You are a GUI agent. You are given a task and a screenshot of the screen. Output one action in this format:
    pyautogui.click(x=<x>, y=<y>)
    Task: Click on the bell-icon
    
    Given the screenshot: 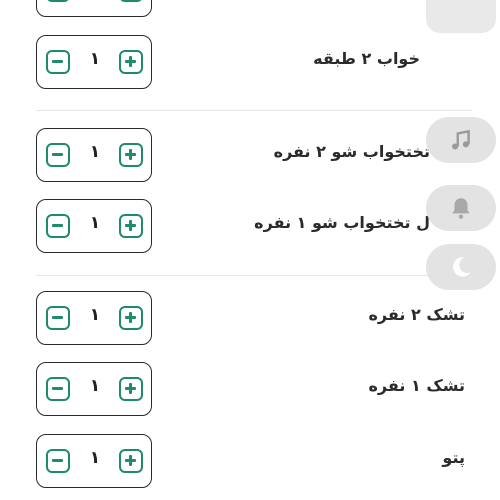 What is the action you would take?
    pyautogui.click(x=461, y=208)
    